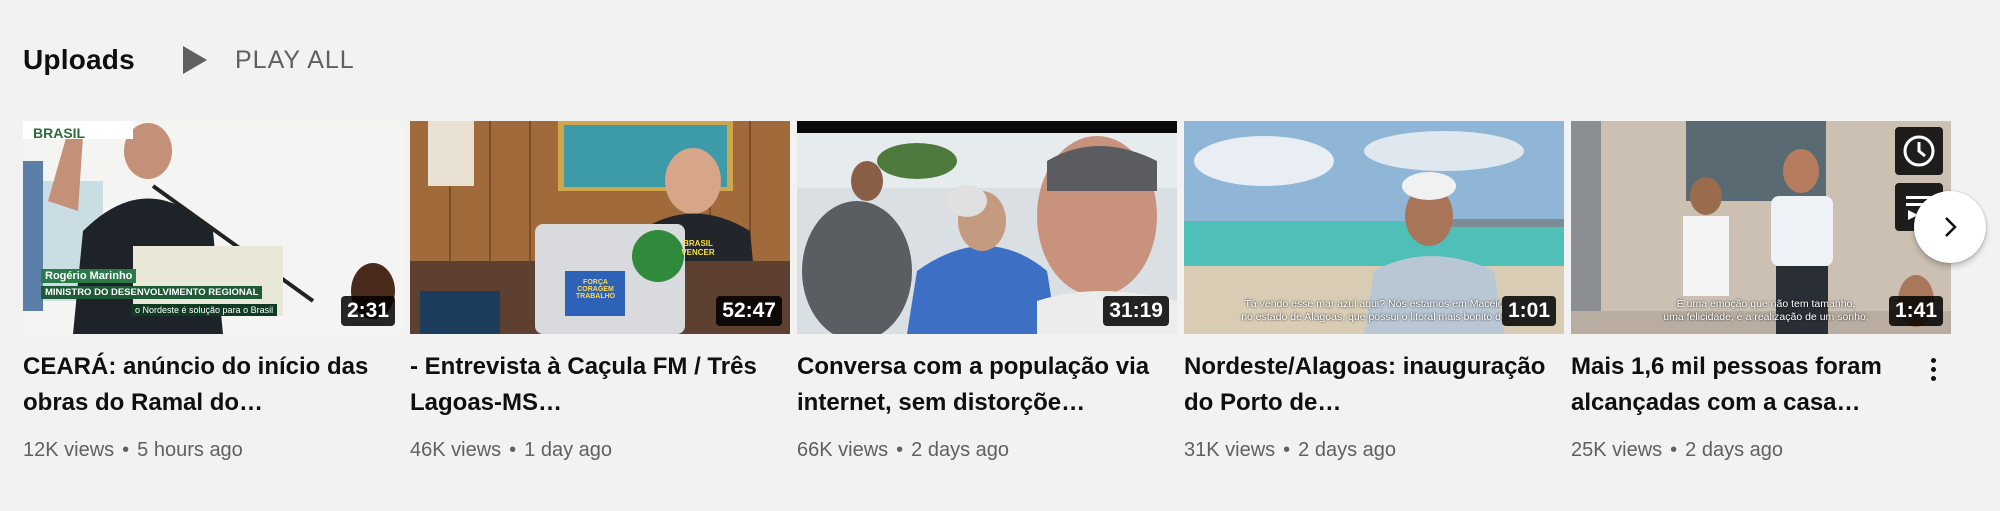  What do you see at coordinates (195, 60) in the screenshot?
I see `play-icon` at bounding box center [195, 60].